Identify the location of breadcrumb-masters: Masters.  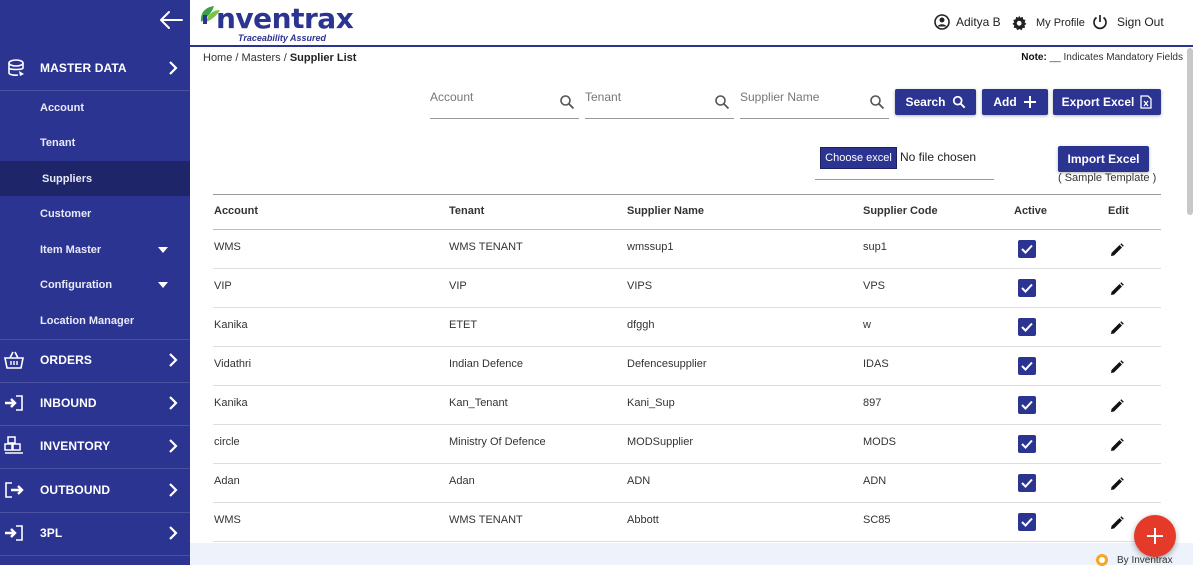
(261, 58).